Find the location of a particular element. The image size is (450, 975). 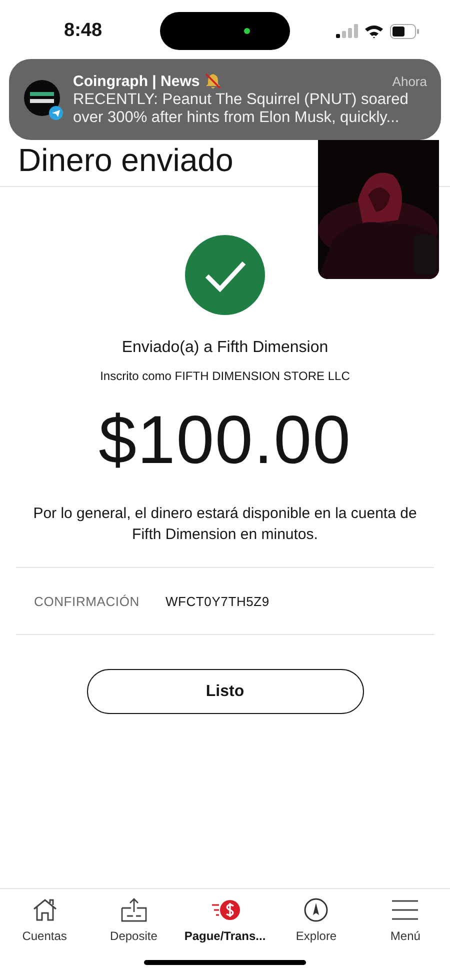

page-title: Dinero enviado is located at coordinates (126, 160).